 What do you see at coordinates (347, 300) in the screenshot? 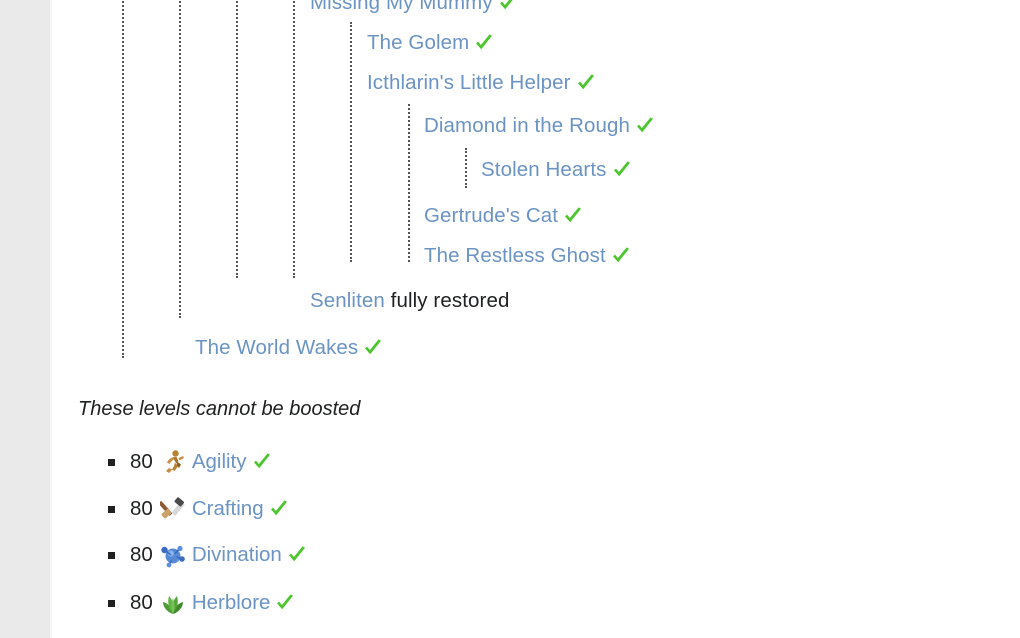
I see `quest-link: Senliten` at bounding box center [347, 300].